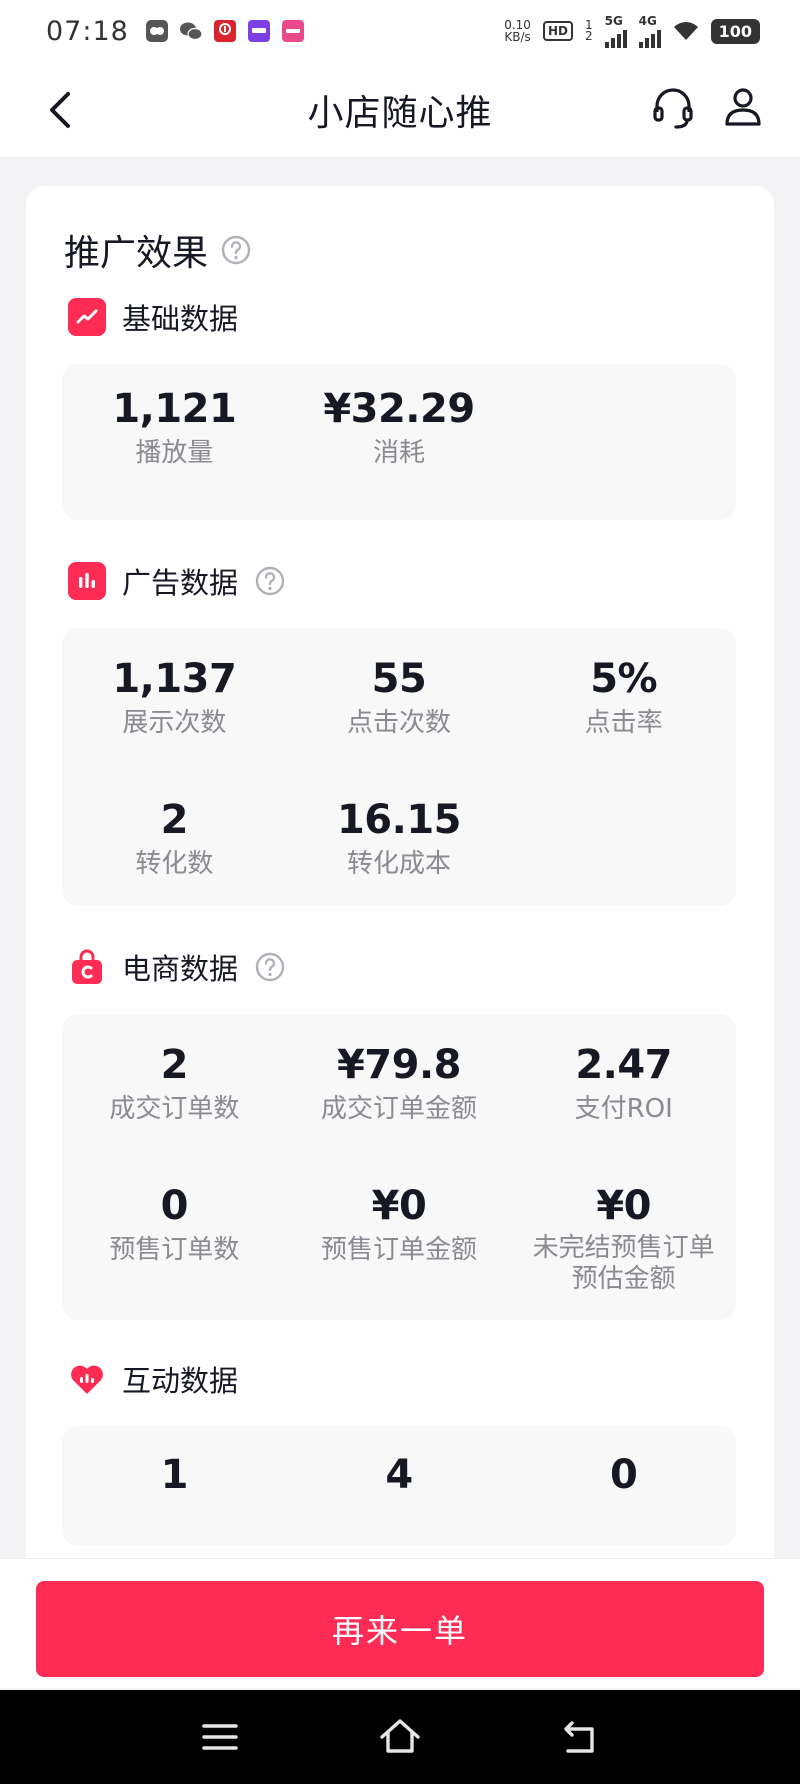 The image size is (800, 1784). Describe the element at coordinates (623, 1475) in the screenshot. I see `stat-interaction-3: 0` at that location.